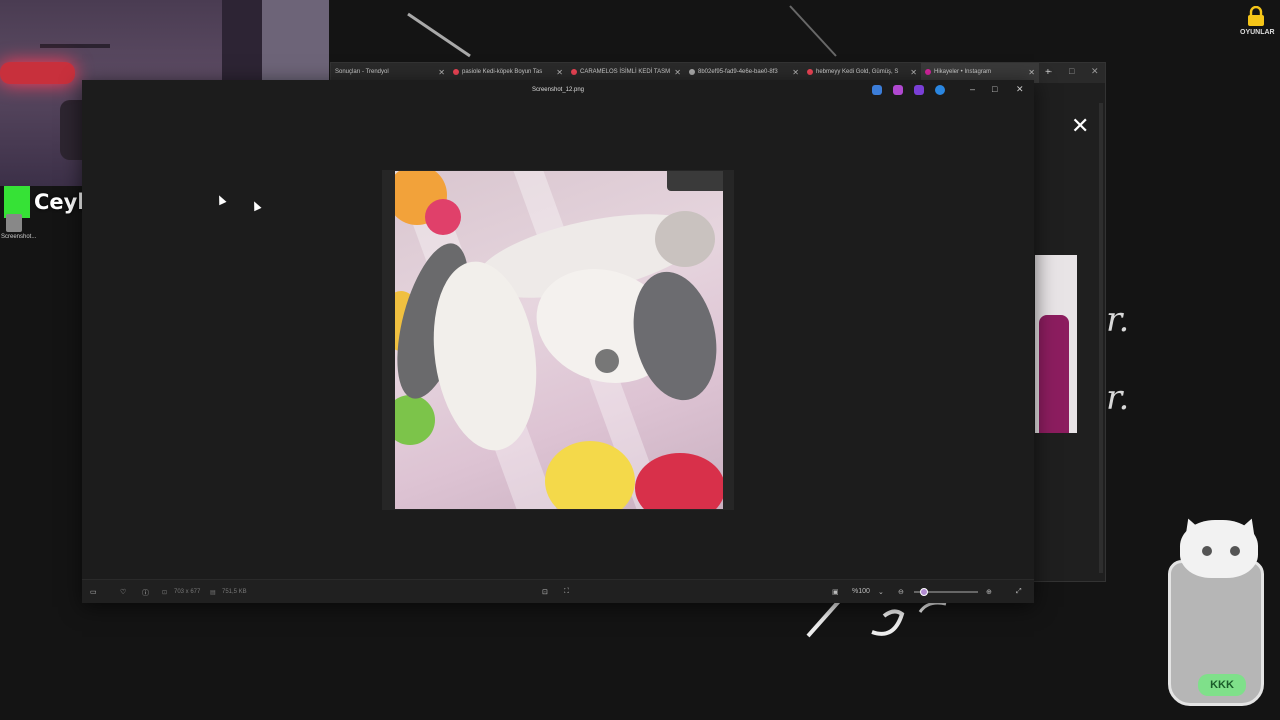 The width and height of the screenshot is (1280, 720). I want to click on image-canvas, so click(558, 340).